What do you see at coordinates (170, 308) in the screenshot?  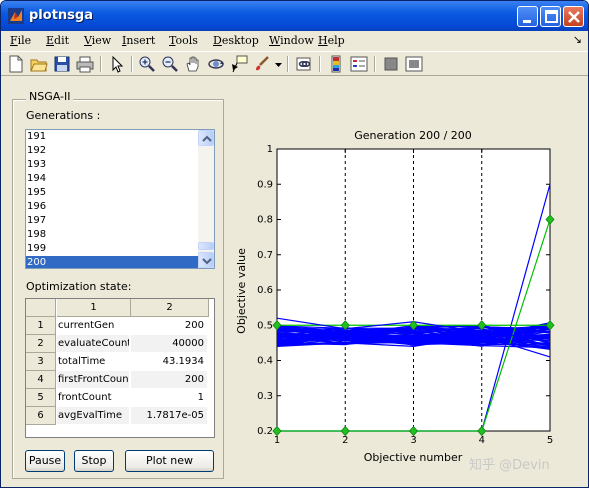 I see `column-header-2: 2` at bounding box center [170, 308].